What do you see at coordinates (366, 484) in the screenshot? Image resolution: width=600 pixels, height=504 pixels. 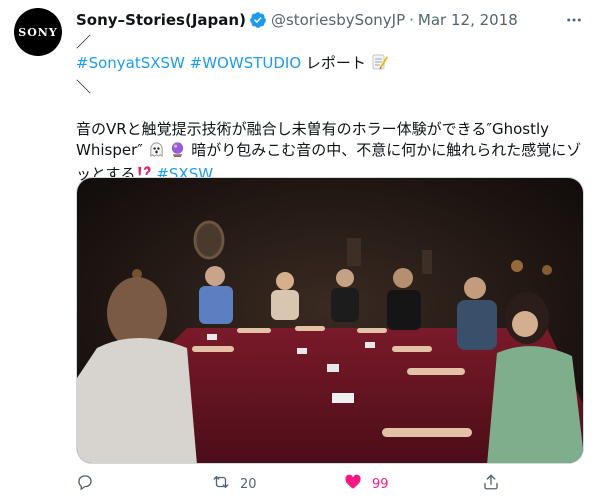 I see `like-button: 99` at bounding box center [366, 484].